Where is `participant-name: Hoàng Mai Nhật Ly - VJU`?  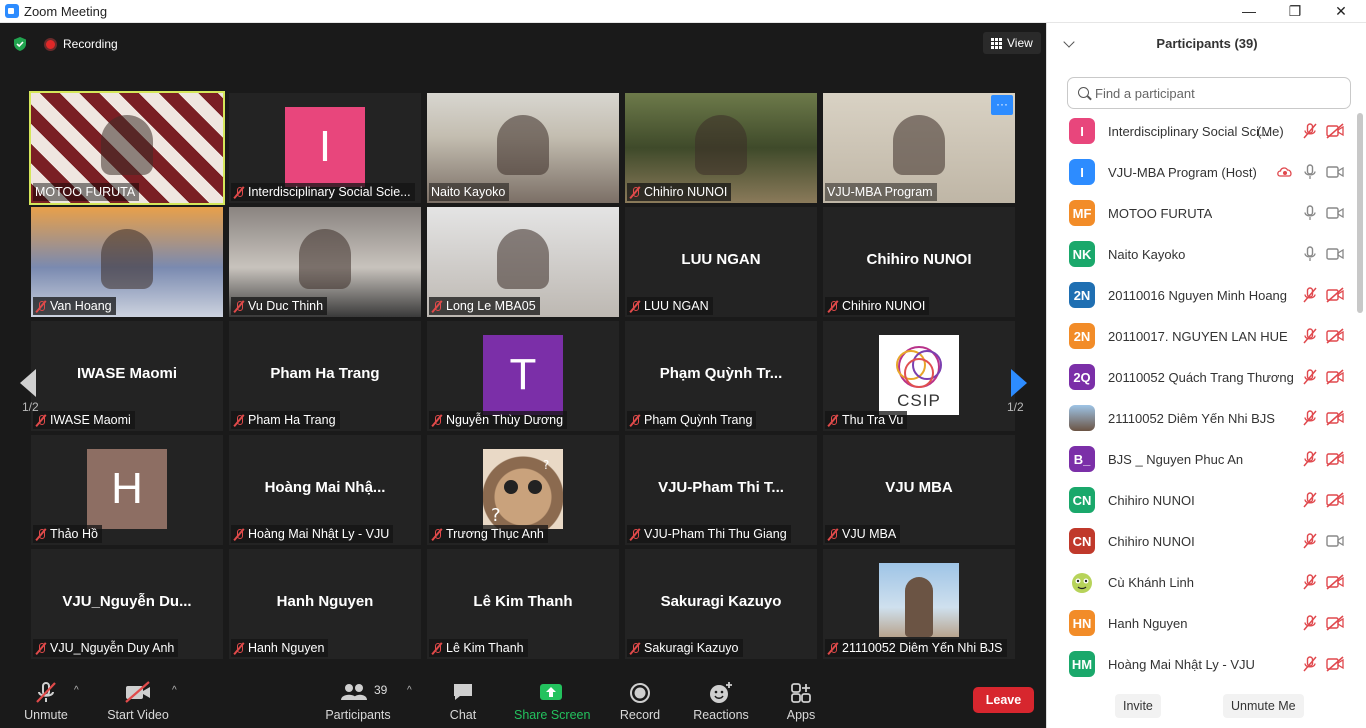 participant-name: Hoàng Mai Nhật Ly - VJU is located at coordinates (319, 534).